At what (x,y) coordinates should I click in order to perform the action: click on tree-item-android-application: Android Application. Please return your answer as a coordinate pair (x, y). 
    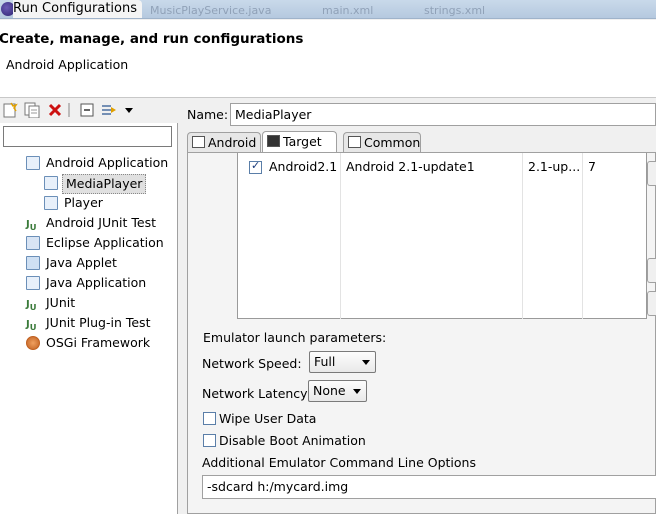
    Looking at the image, I should click on (101, 163).